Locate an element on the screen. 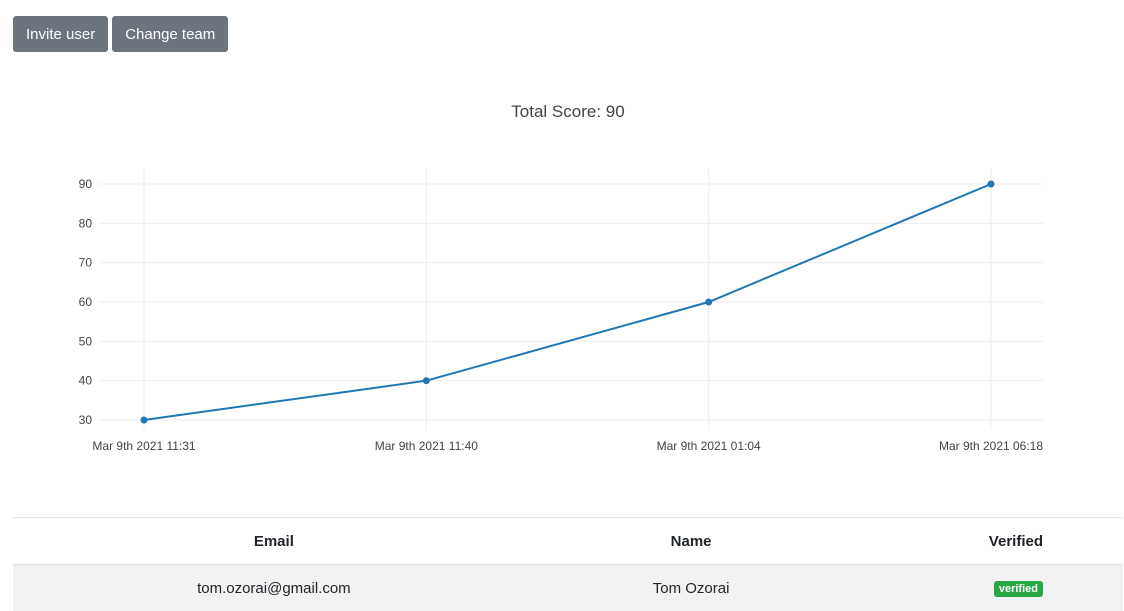  name-cell: Tom Ozorai is located at coordinates (691, 588).